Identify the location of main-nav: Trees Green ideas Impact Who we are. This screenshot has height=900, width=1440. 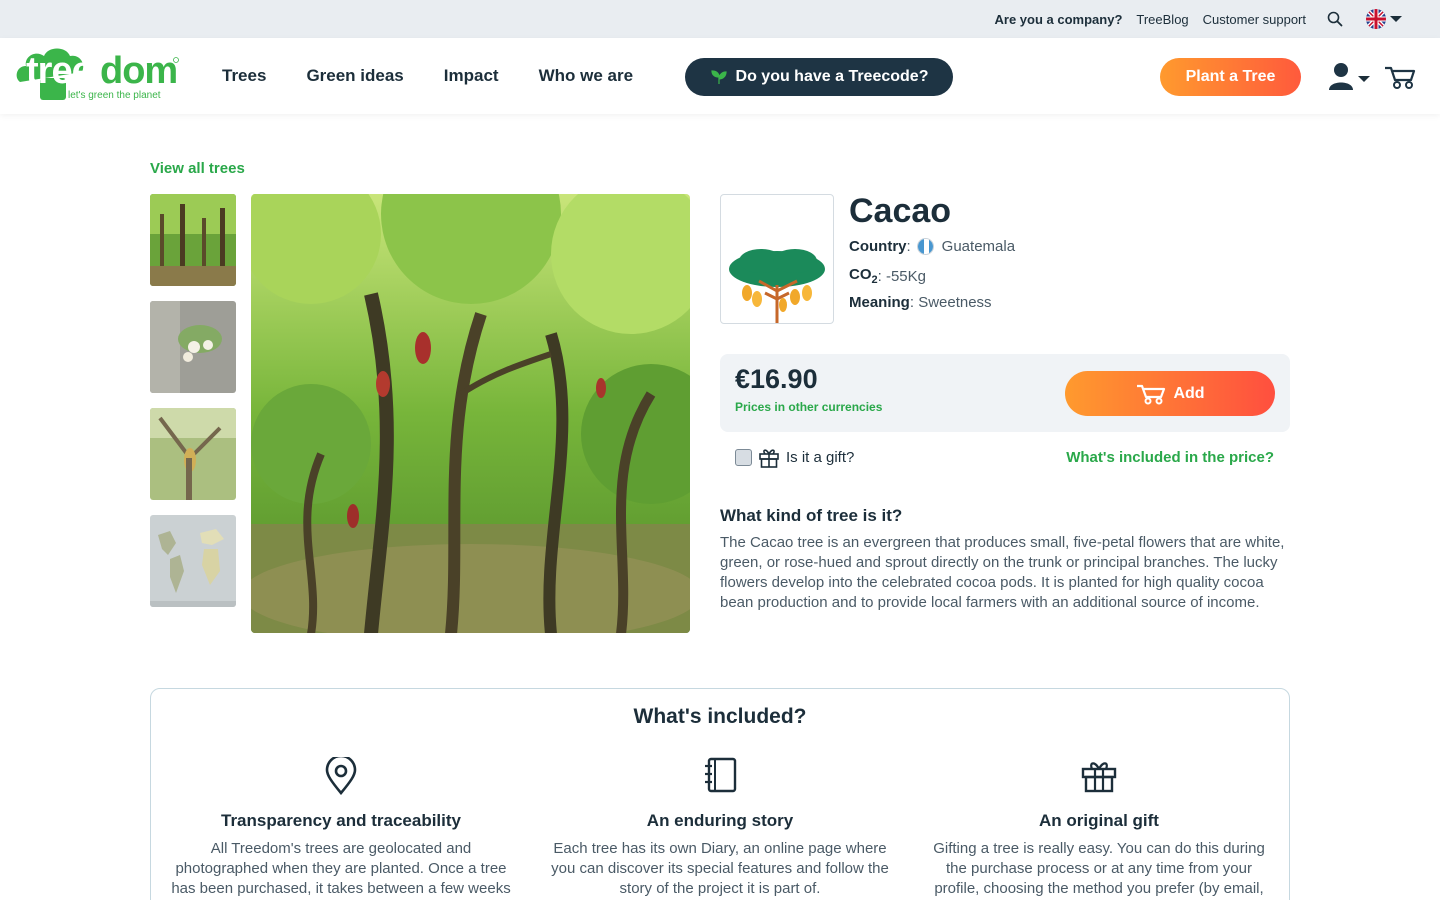
(447, 76).